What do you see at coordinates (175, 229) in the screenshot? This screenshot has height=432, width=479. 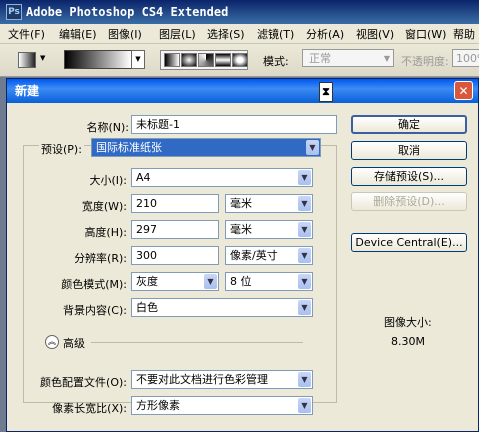 I see `height-input: 297` at bounding box center [175, 229].